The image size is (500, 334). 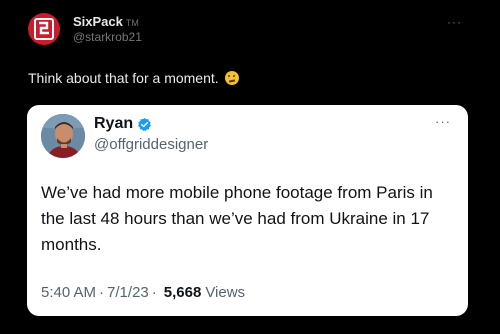 I want to click on trademark-badge: TM, so click(x=132, y=23).